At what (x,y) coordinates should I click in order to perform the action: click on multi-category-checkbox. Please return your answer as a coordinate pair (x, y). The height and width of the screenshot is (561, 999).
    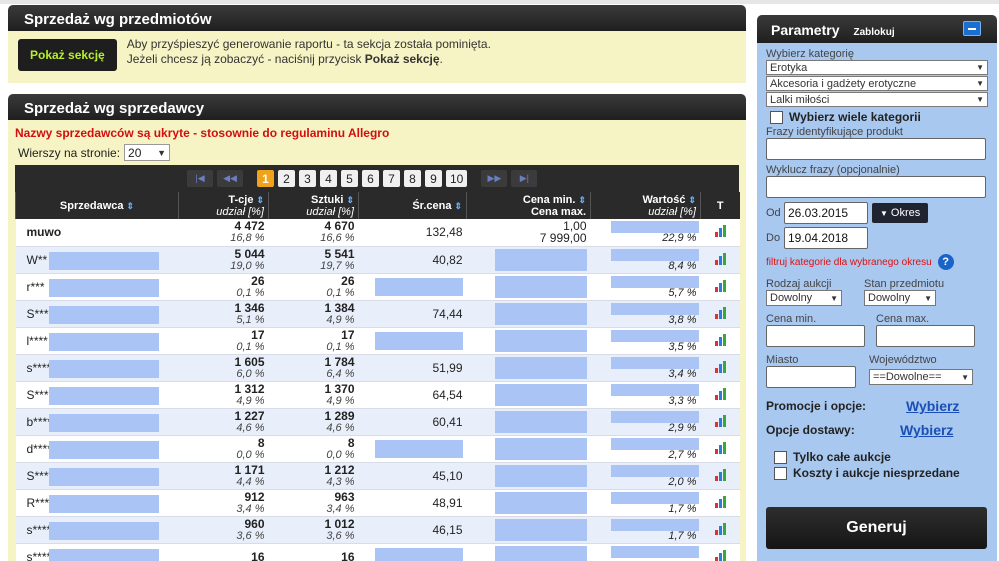
    Looking at the image, I should click on (776, 117).